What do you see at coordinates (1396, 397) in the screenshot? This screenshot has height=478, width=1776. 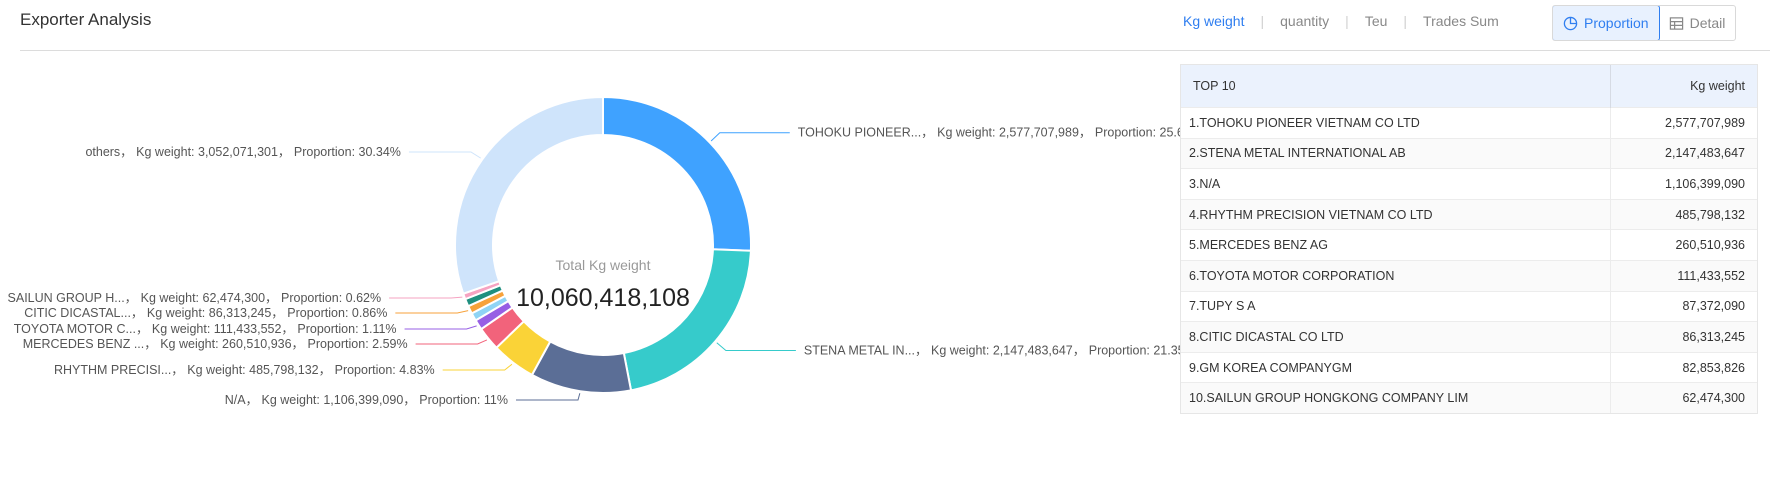 I see `row-name: 10.SAILUN GROUP HONGKONG COMPANY LIM` at bounding box center [1396, 397].